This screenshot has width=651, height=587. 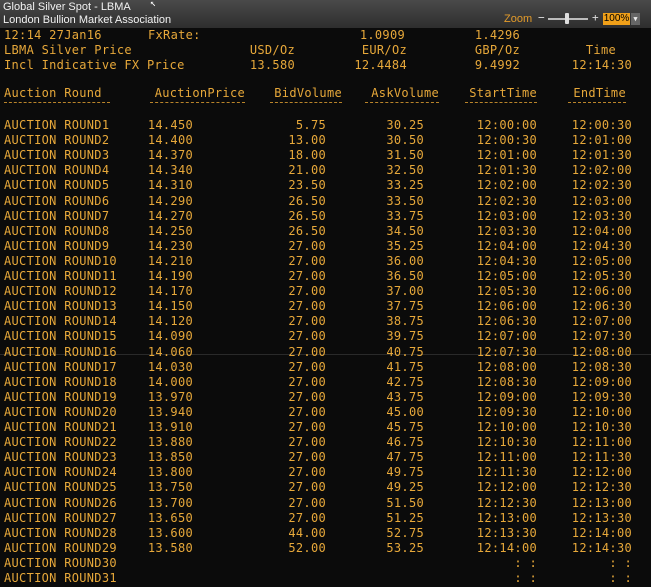 What do you see at coordinates (57, 200) in the screenshot?
I see `round-name: AUCTION ROUND6` at bounding box center [57, 200].